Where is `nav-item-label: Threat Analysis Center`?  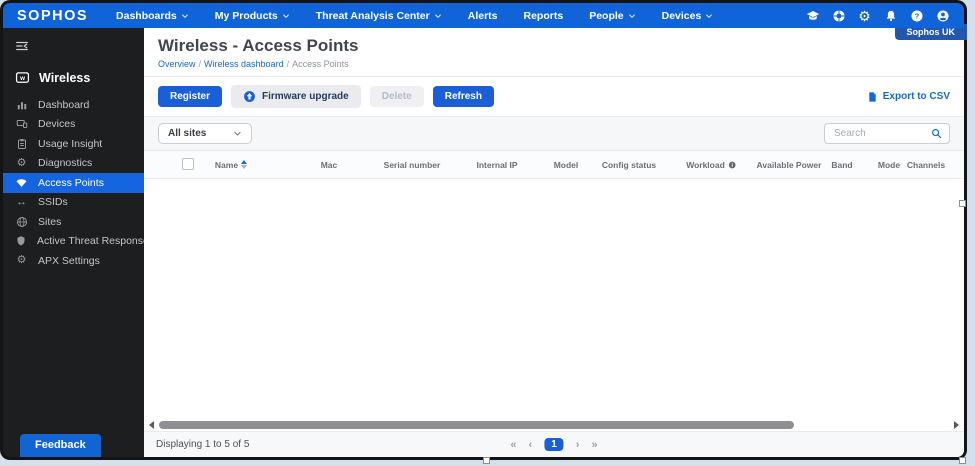
nav-item-label: Threat Analysis Center is located at coordinates (372, 15).